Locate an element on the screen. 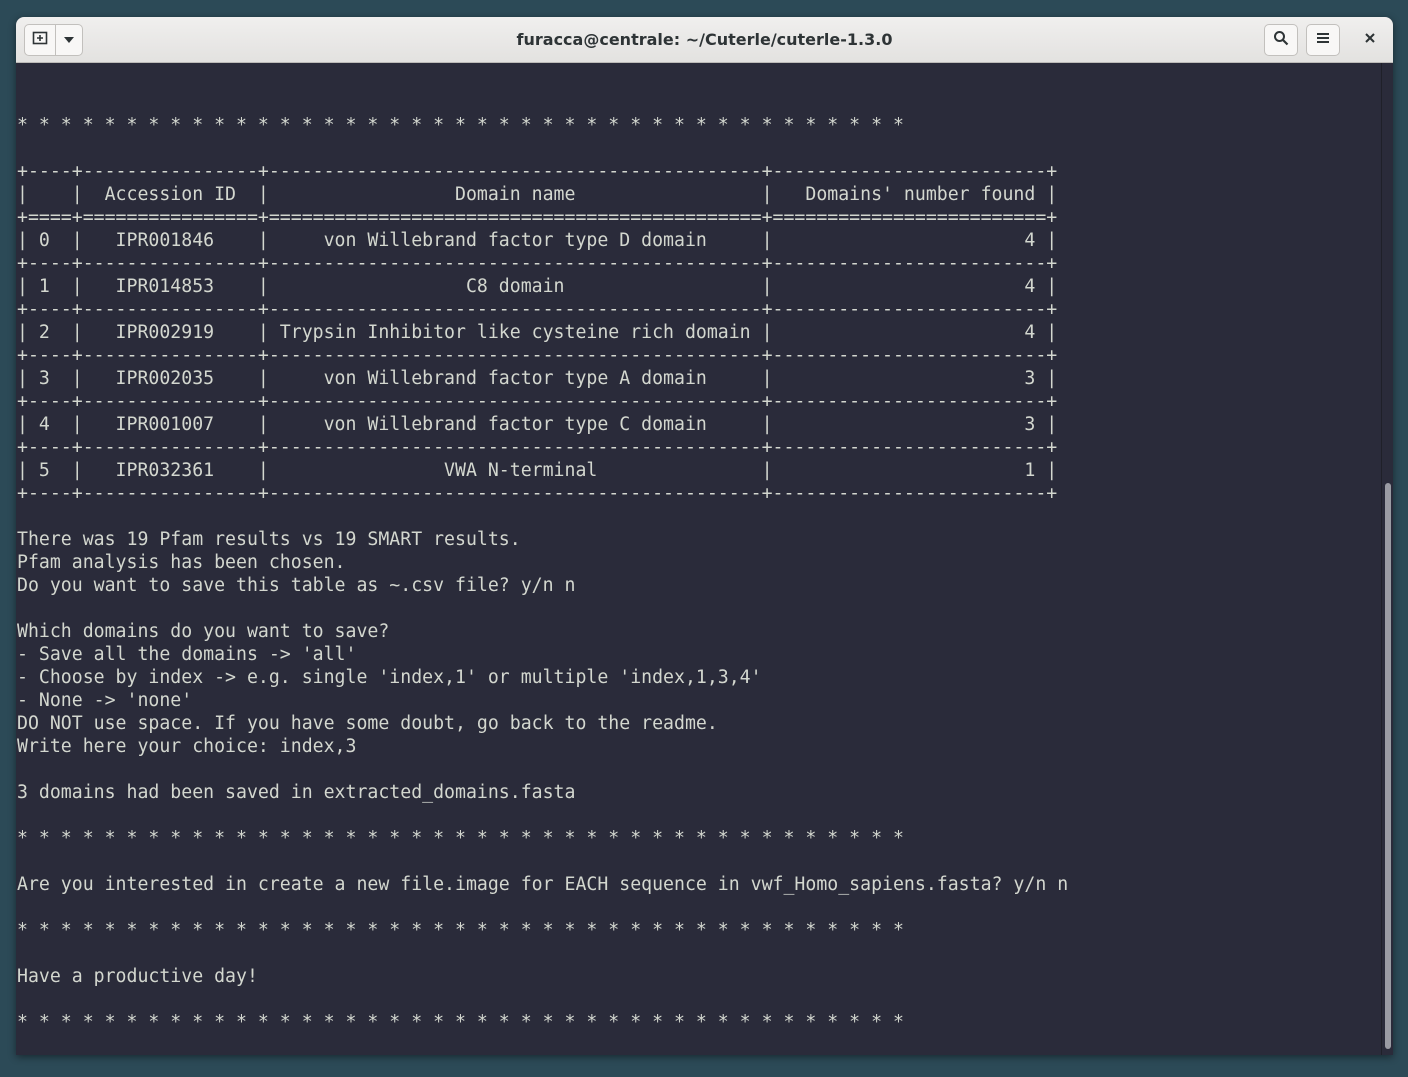 This screenshot has width=1408, height=1077. terminal-line: Which domains do you want to save? is located at coordinates (203, 631).